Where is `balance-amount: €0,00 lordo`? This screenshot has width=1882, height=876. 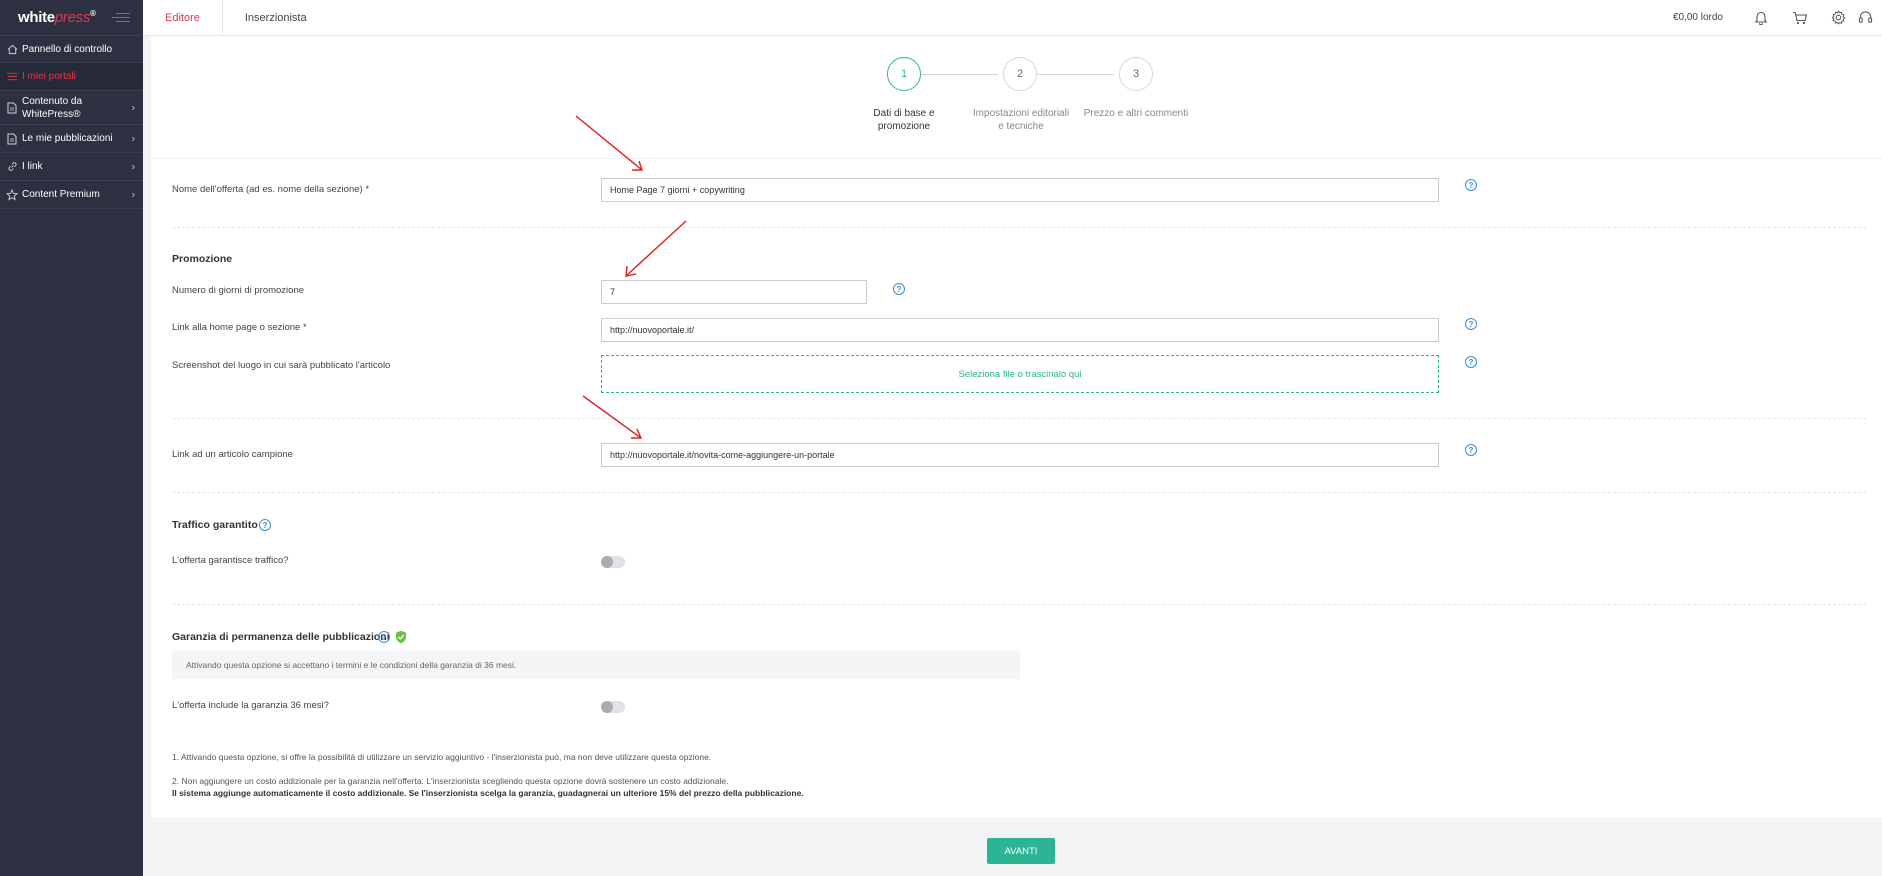
balance-amount: €0,00 lordo is located at coordinates (1698, 17).